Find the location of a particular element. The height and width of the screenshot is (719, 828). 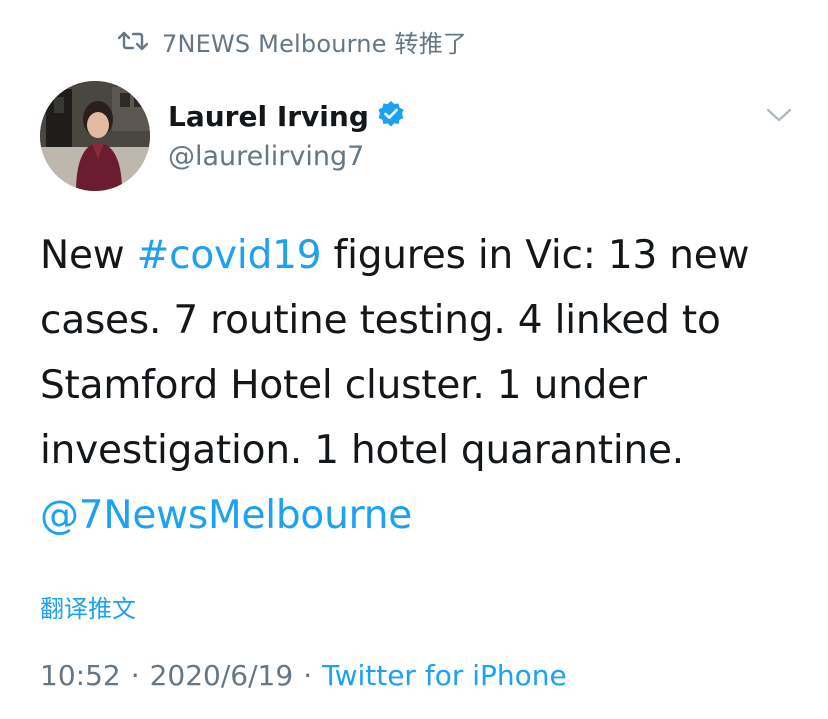

tweet-text-segment: New is located at coordinates (88, 255).